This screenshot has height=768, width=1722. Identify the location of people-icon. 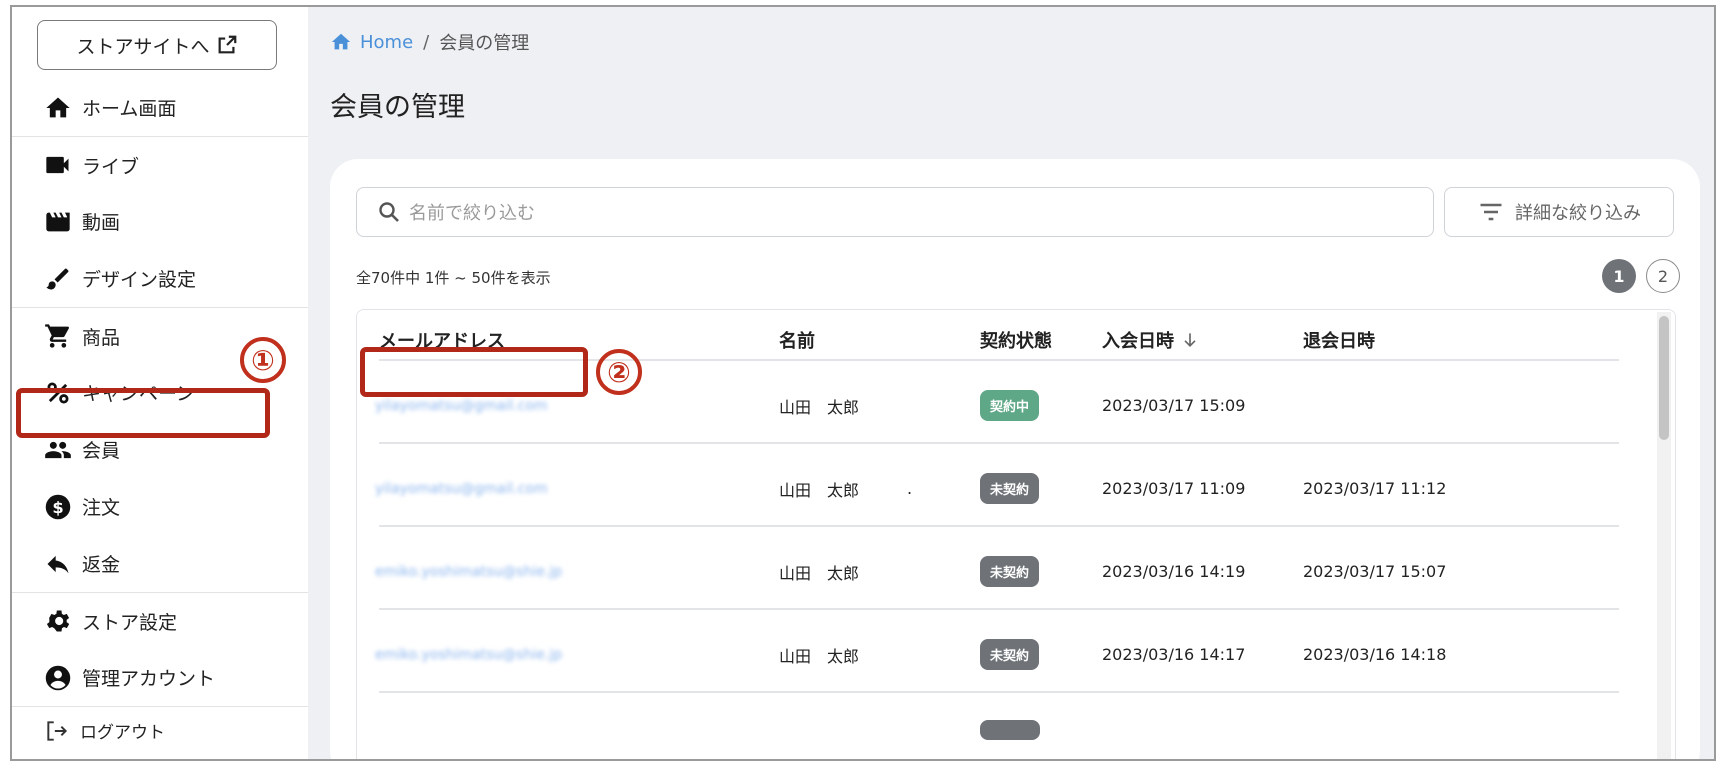
(58, 449).